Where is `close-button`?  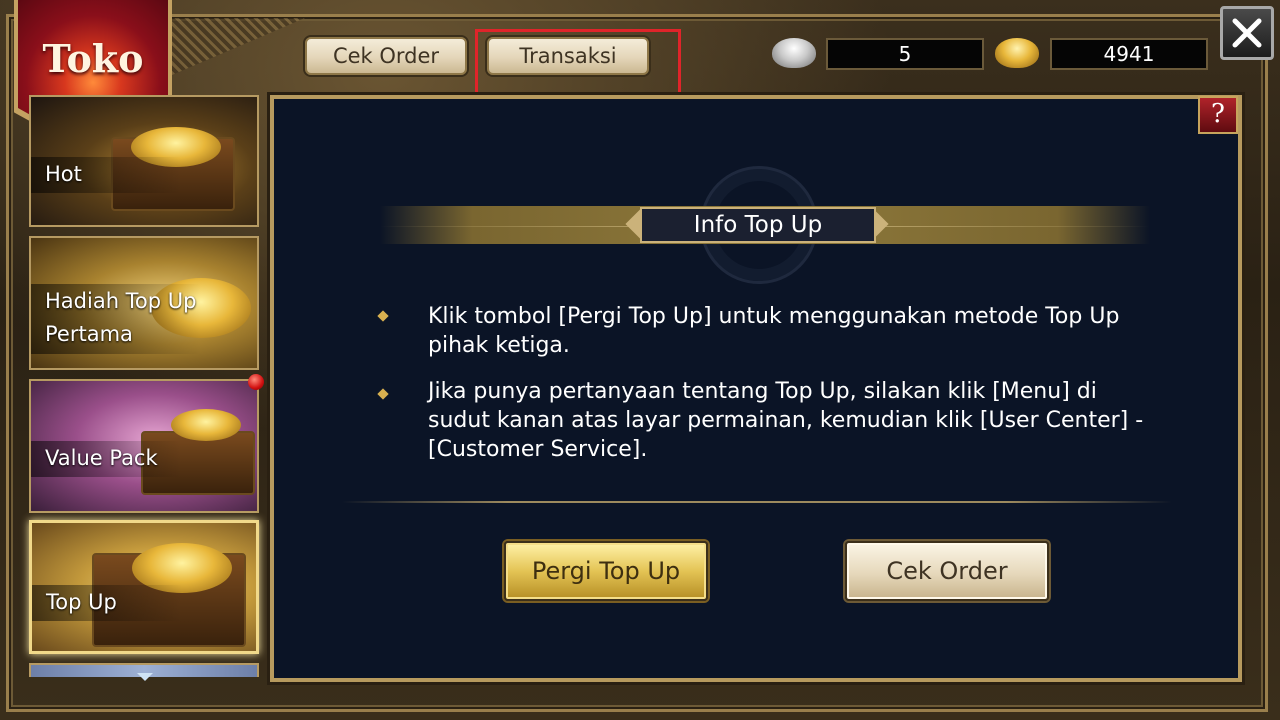 close-button is located at coordinates (1247, 33).